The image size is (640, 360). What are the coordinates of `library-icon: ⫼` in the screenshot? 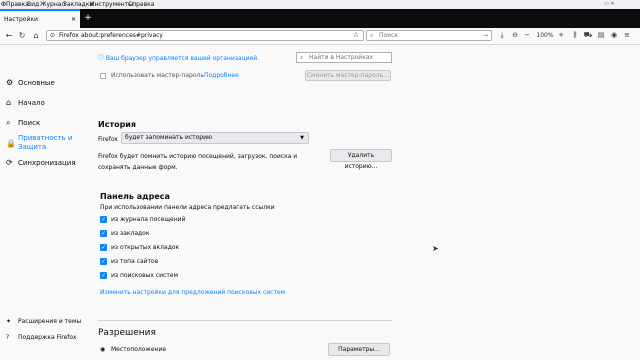 It's located at (575, 35).